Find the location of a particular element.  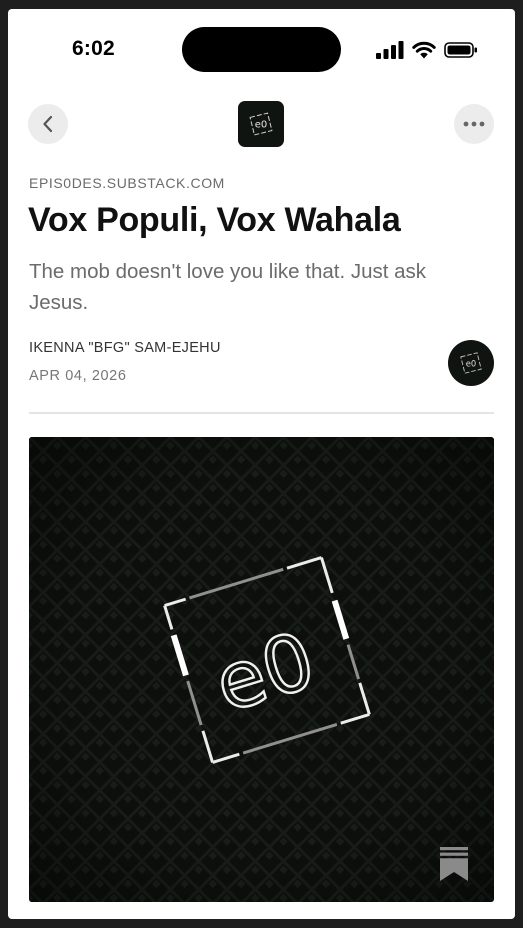

publication-logo: e0 is located at coordinates (261, 124).